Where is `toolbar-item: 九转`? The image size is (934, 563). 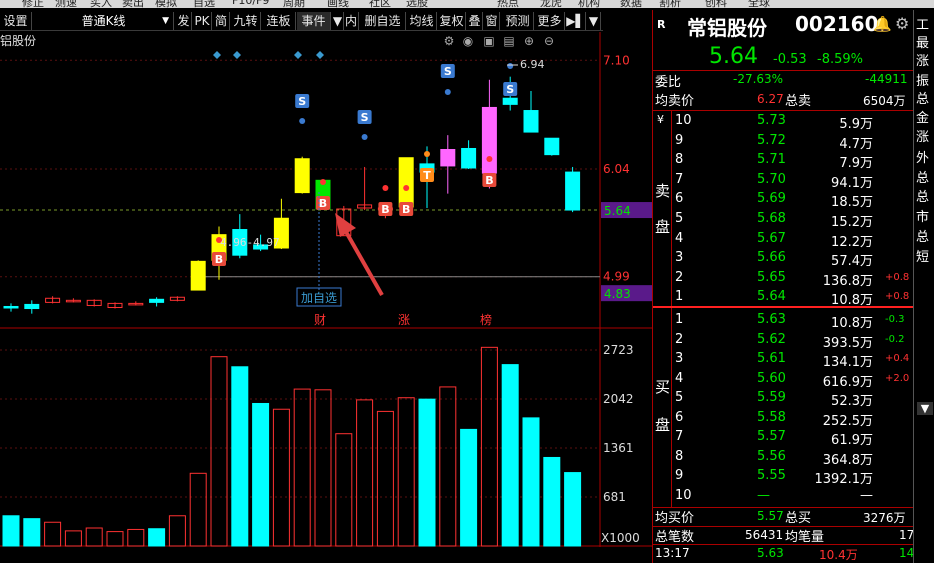
toolbar-item: 九转 is located at coordinates (246, 21).